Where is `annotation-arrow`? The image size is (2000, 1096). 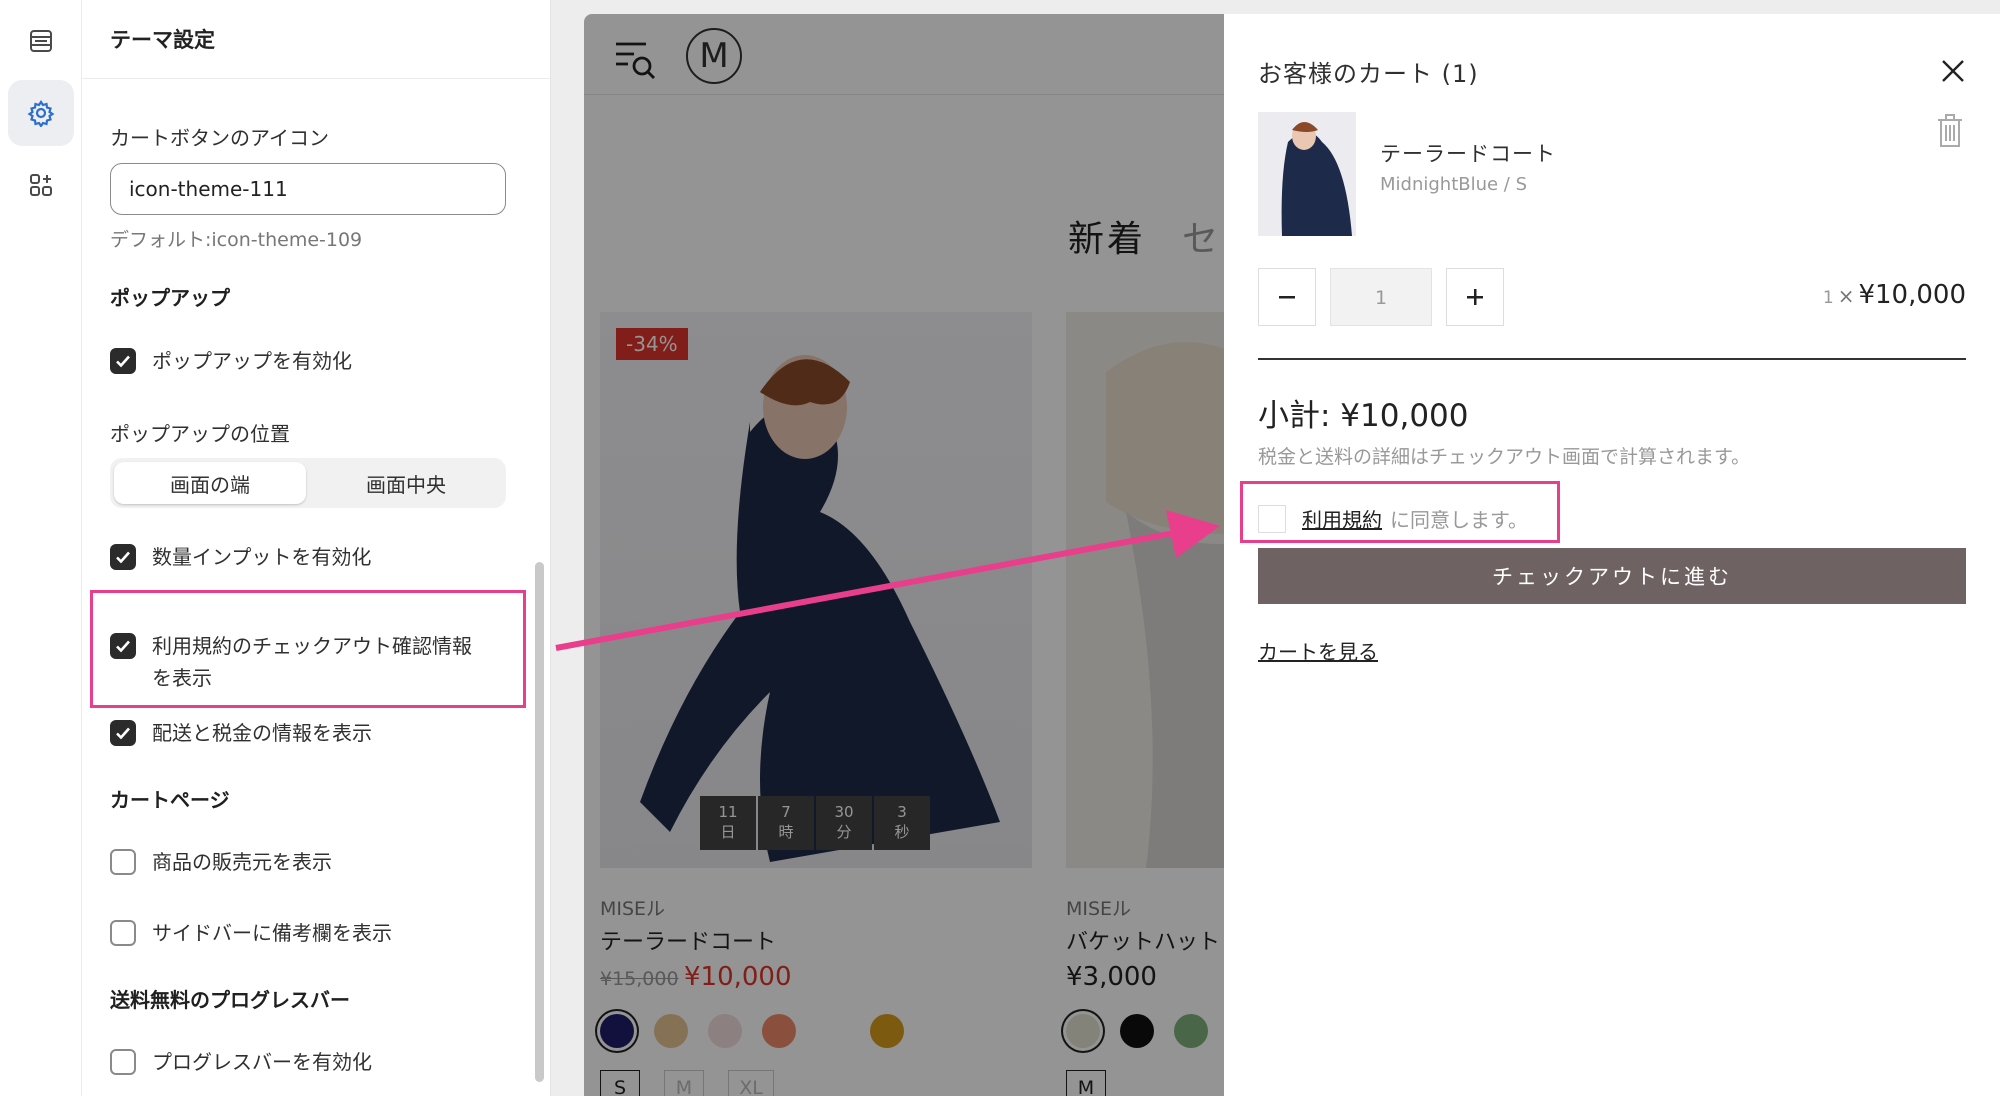
annotation-arrow is located at coordinates (887, 580).